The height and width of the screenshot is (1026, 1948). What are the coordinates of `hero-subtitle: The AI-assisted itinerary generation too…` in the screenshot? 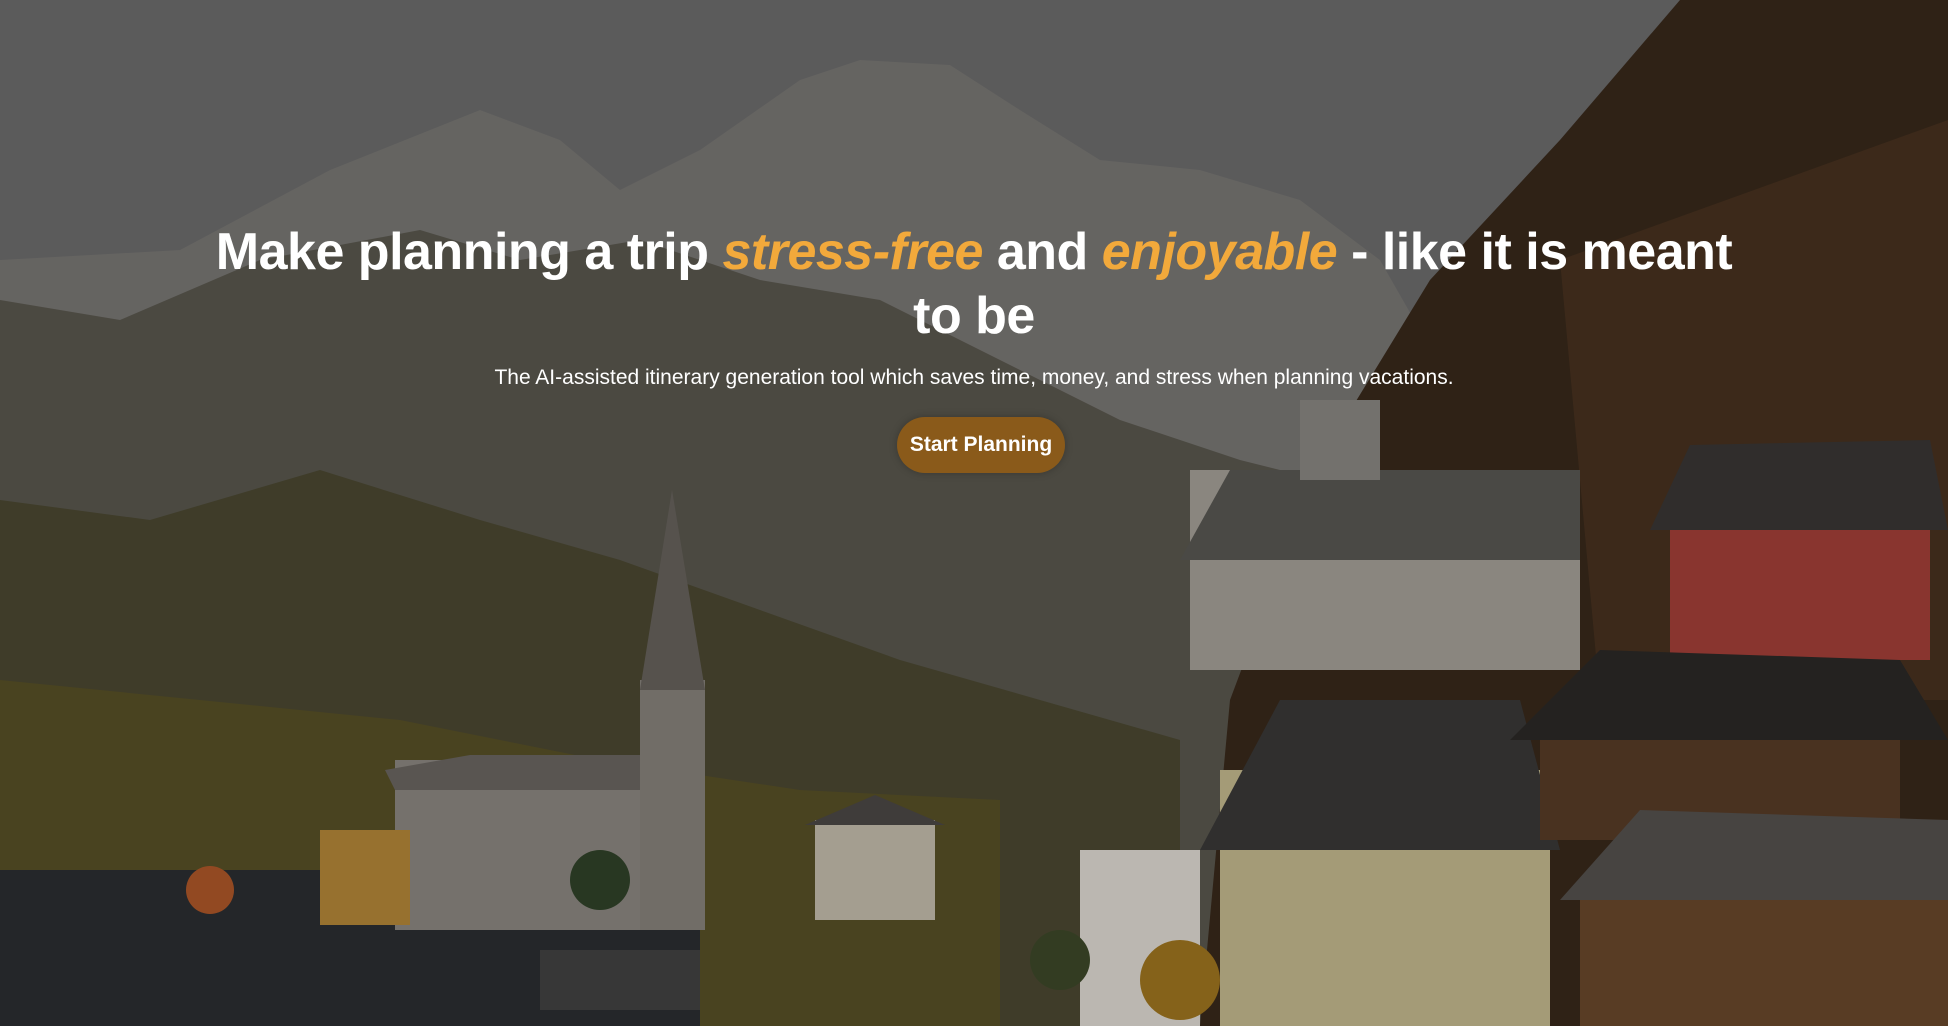 It's located at (974, 377).